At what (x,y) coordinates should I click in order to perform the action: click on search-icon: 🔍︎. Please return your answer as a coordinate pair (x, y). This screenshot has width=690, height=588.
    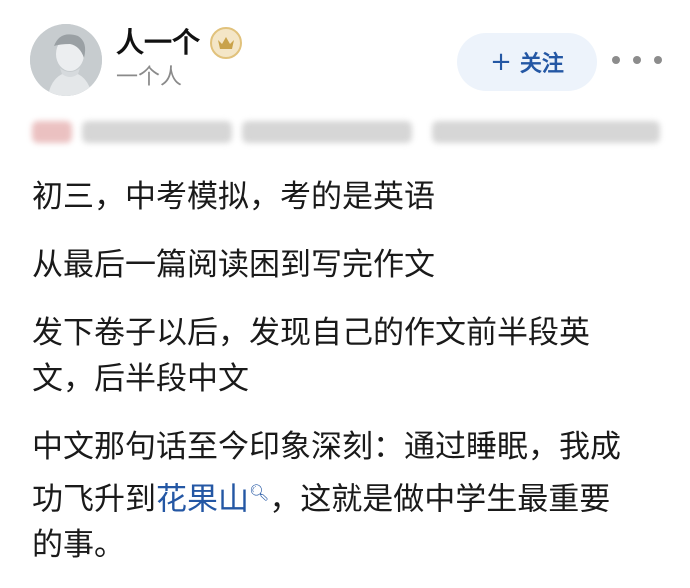
    Looking at the image, I should click on (259, 492).